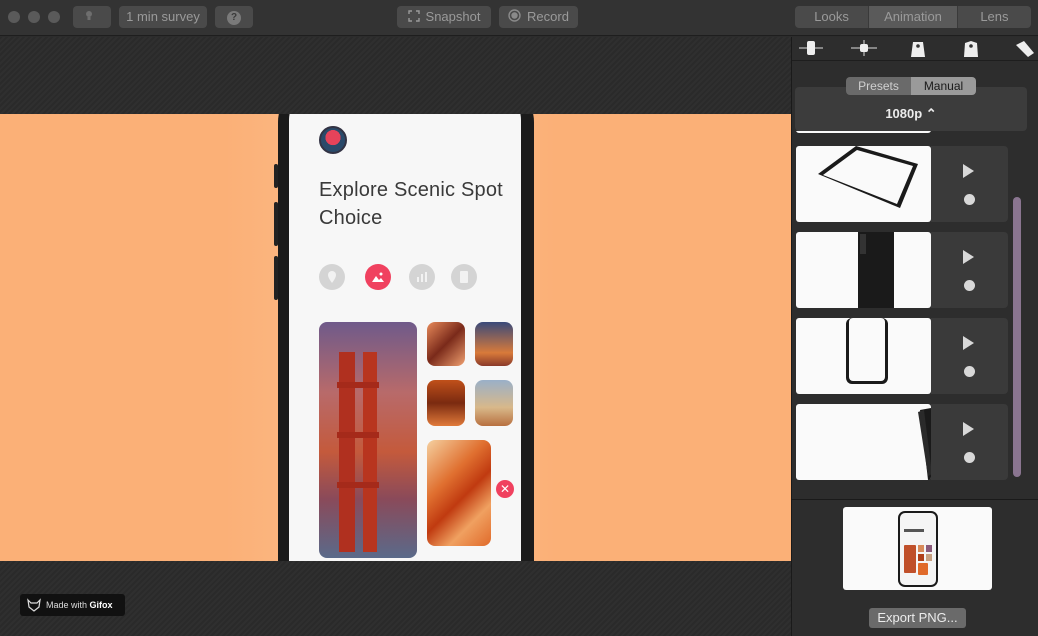  Describe the element at coordinates (1025, 51) in the screenshot. I see `angle-side-icon` at that location.